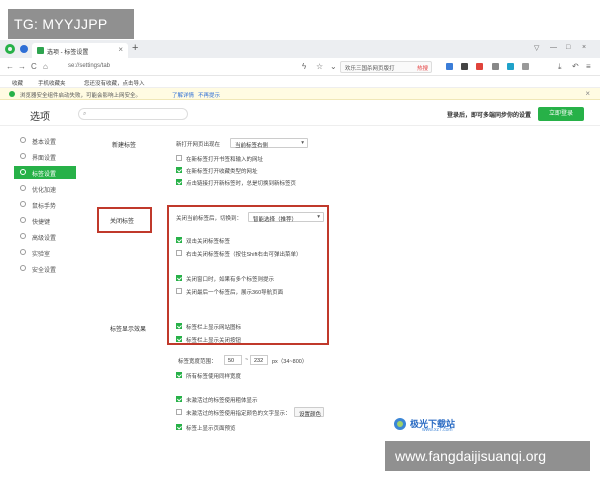 Image resolution: width=600 pixels, height=480 pixels. Describe the element at coordinates (208, 242) in the screenshot. I see `option-label: 双击关闭标签标签` at that location.